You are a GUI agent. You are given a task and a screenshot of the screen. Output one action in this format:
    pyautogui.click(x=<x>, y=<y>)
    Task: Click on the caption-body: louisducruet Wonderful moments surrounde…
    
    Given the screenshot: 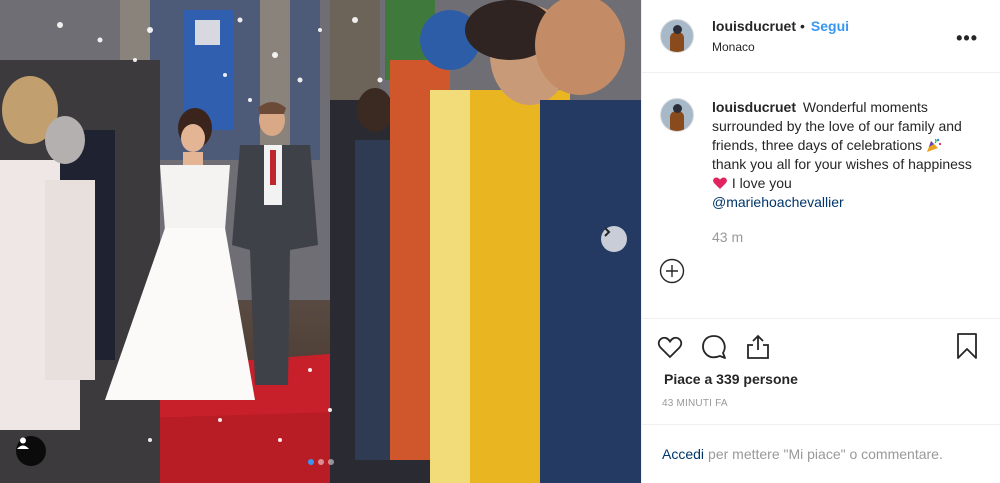 What is the action you would take?
    pyautogui.click(x=843, y=214)
    